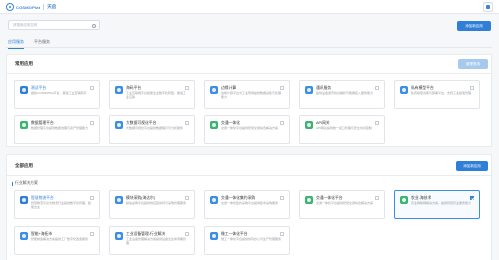 The width and height of the screenshot is (499, 260). What do you see at coordinates (249, 7) in the screenshot?
I see `top-bar: COSMOPlat 天启` at bounding box center [249, 7].